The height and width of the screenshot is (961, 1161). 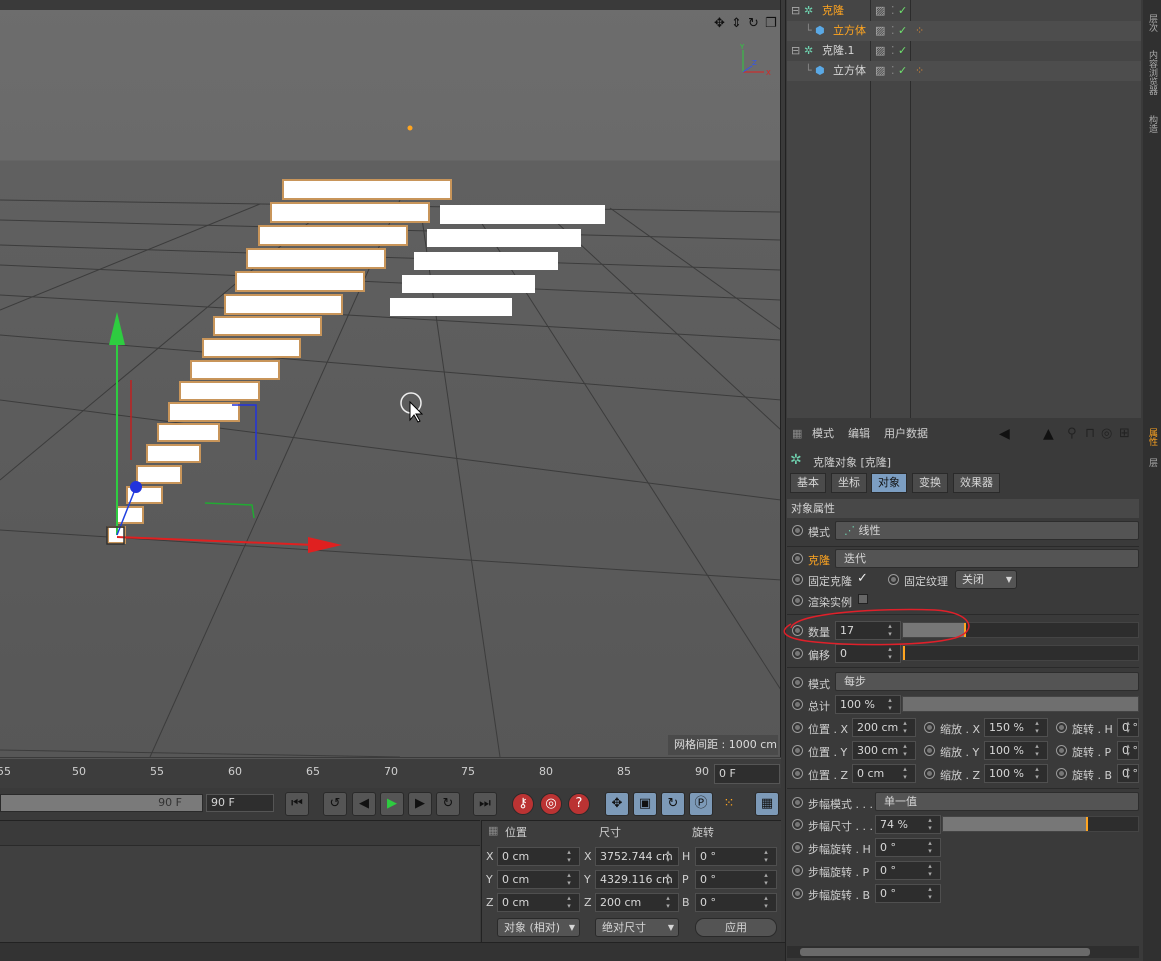 What do you see at coordinates (1152, 23) in the screenshot?
I see `side-tab-hierarchy: 层次` at bounding box center [1152, 23].